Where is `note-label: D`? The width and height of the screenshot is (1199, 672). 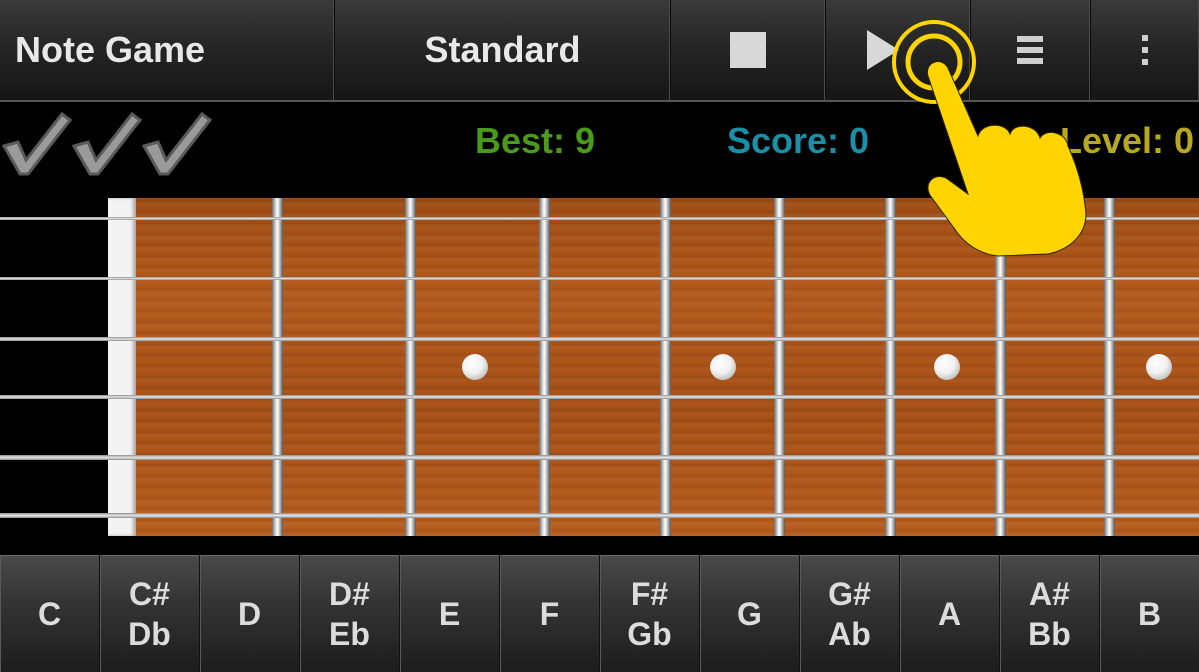 note-label: D is located at coordinates (249, 613).